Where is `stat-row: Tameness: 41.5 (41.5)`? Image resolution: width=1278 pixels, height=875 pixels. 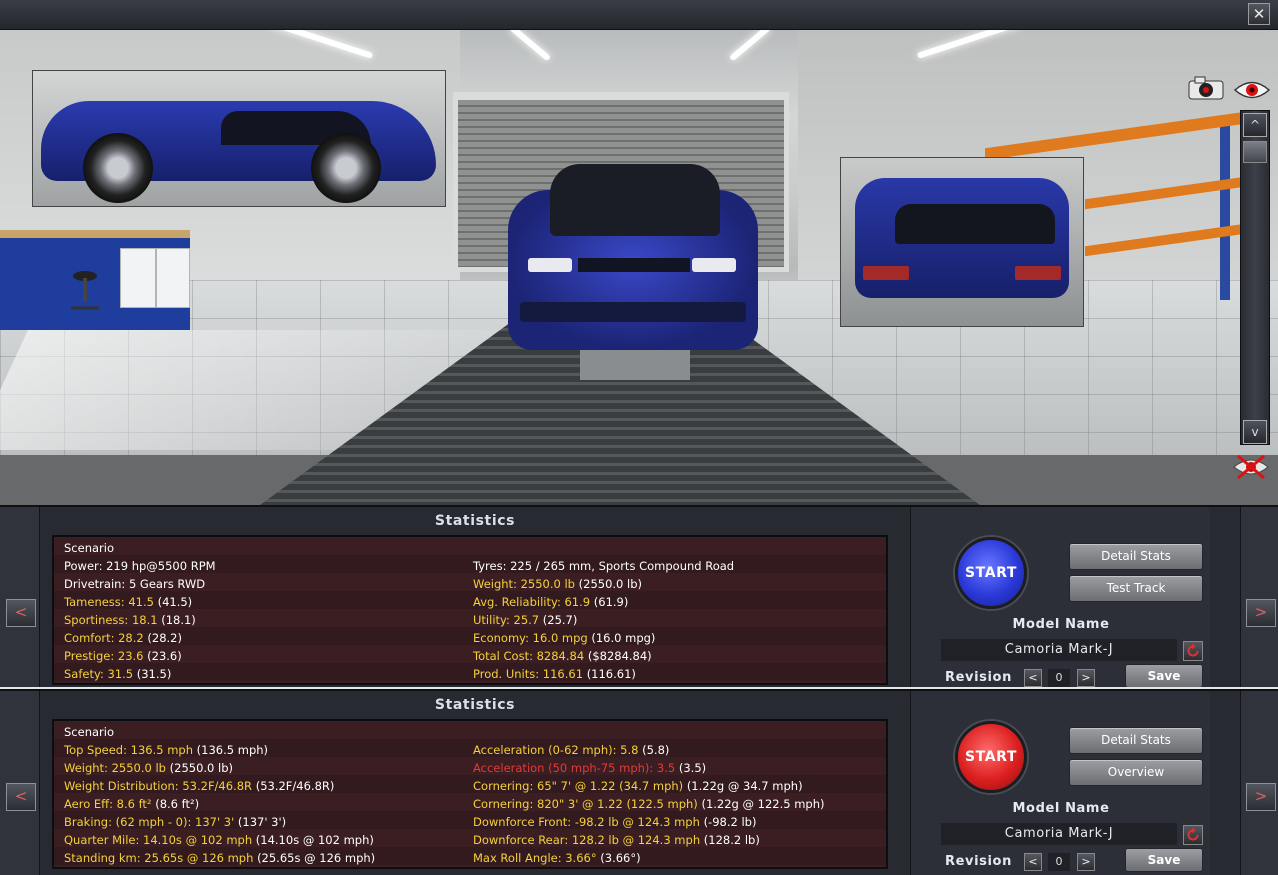 stat-row: Tameness: 41.5 (41.5) is located at coordinates (128, 602).